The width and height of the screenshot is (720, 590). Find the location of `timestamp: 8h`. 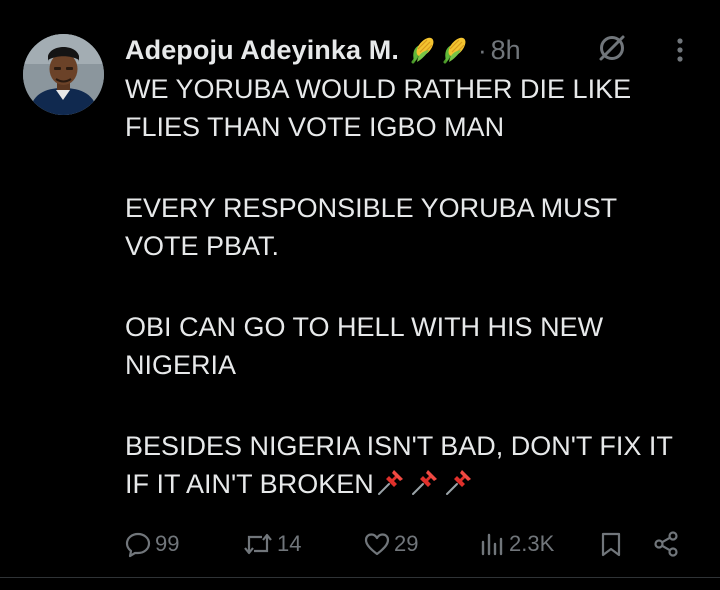

timestamp: 8h is located at coordinates (506, 50).